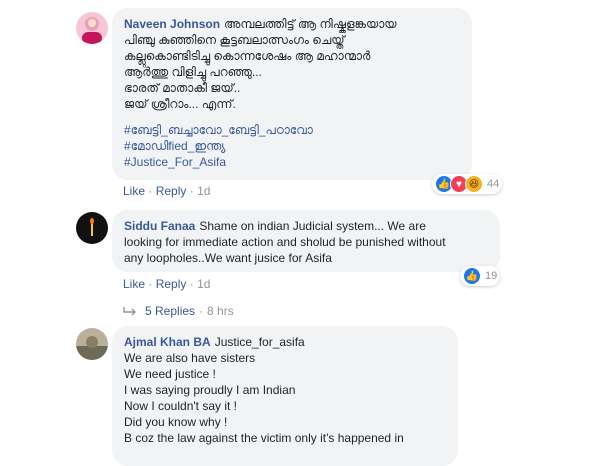 Image resolution: width=600 pixels, height=466 pixels. I want to click on comment-line: പിഞ്ചു കുഞ്ഞിനെ കൂട്ടബലാത്സംഗം ചെയ്ത്, so click(234, 40).